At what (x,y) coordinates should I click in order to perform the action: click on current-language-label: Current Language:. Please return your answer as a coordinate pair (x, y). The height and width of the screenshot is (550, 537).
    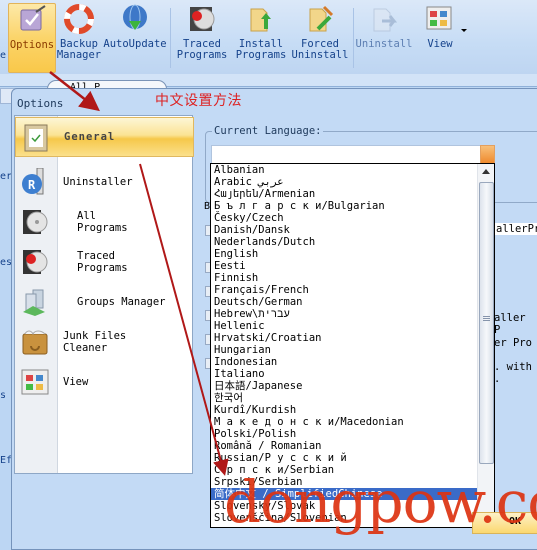
    Looking at the image, I should click on (268, 131).